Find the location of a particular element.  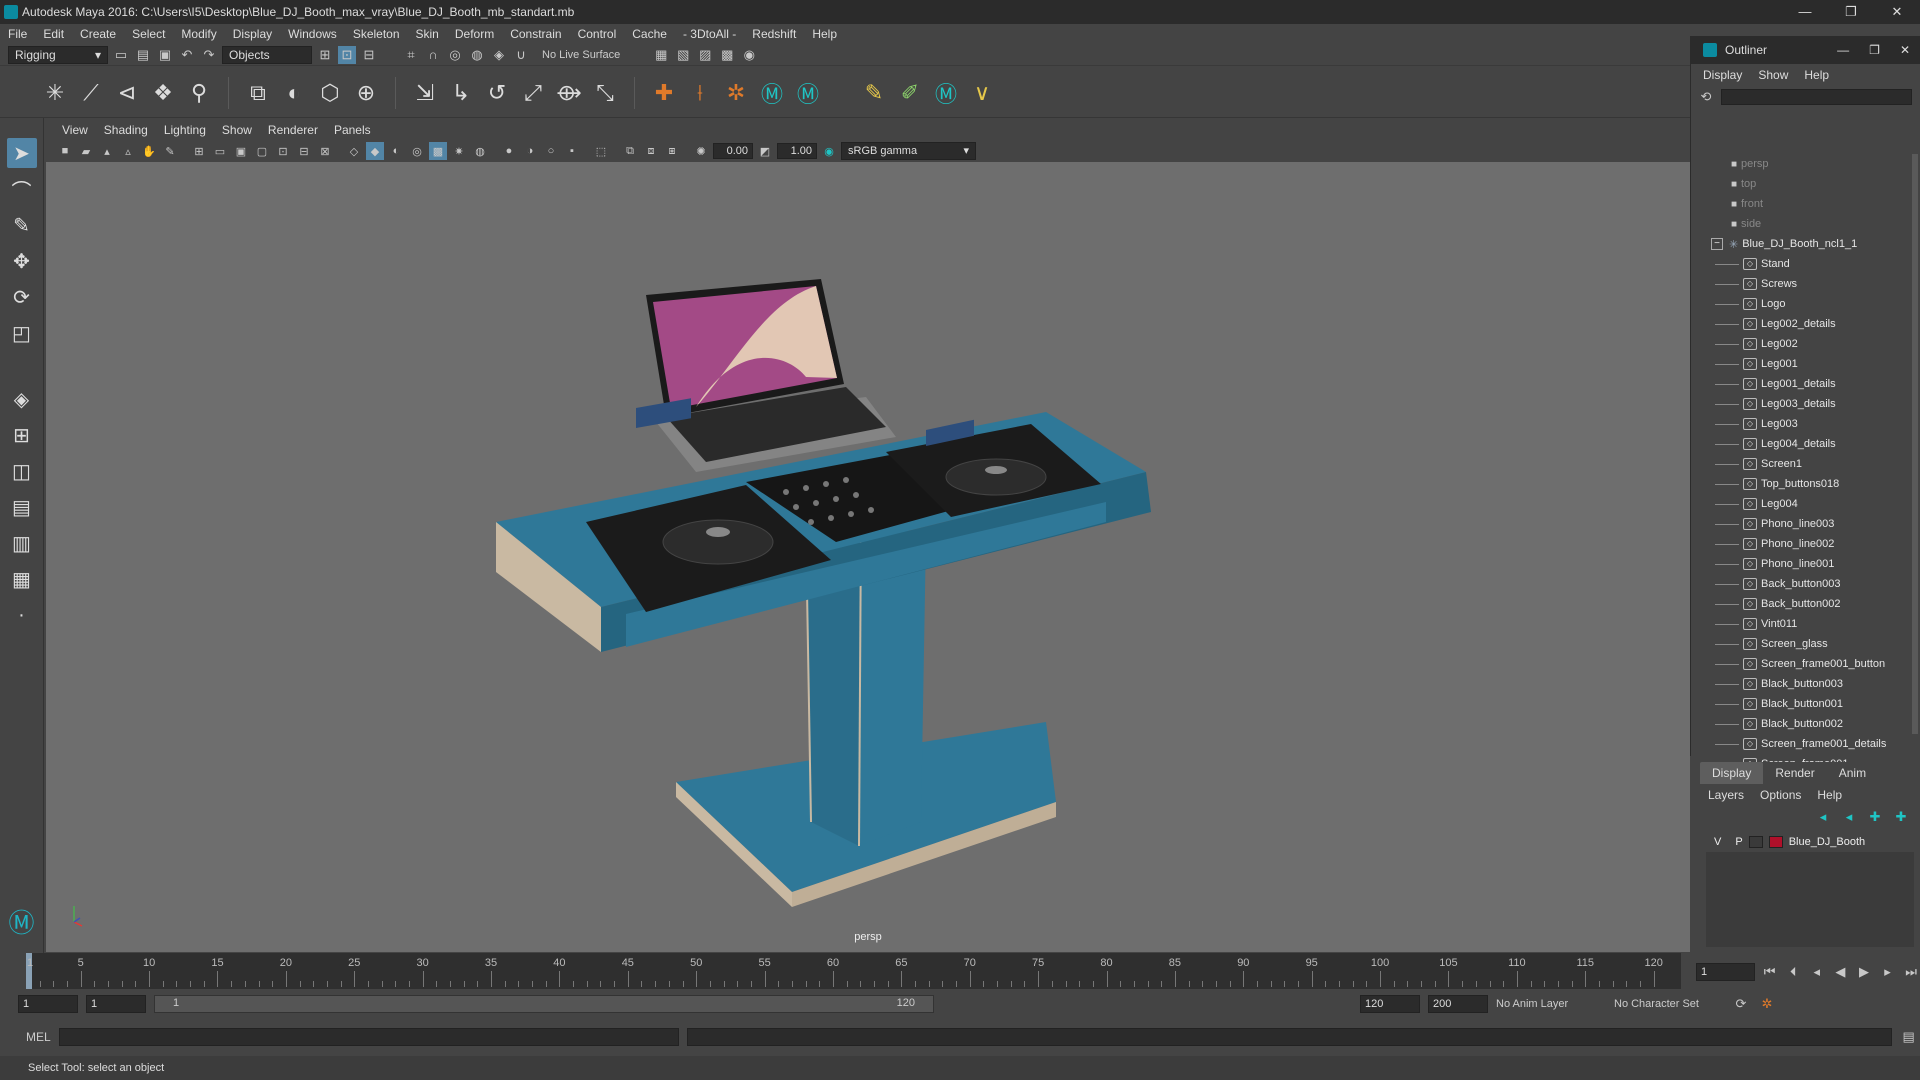

refresh-icon: ⟲ is located at coordinates (1706, 97).